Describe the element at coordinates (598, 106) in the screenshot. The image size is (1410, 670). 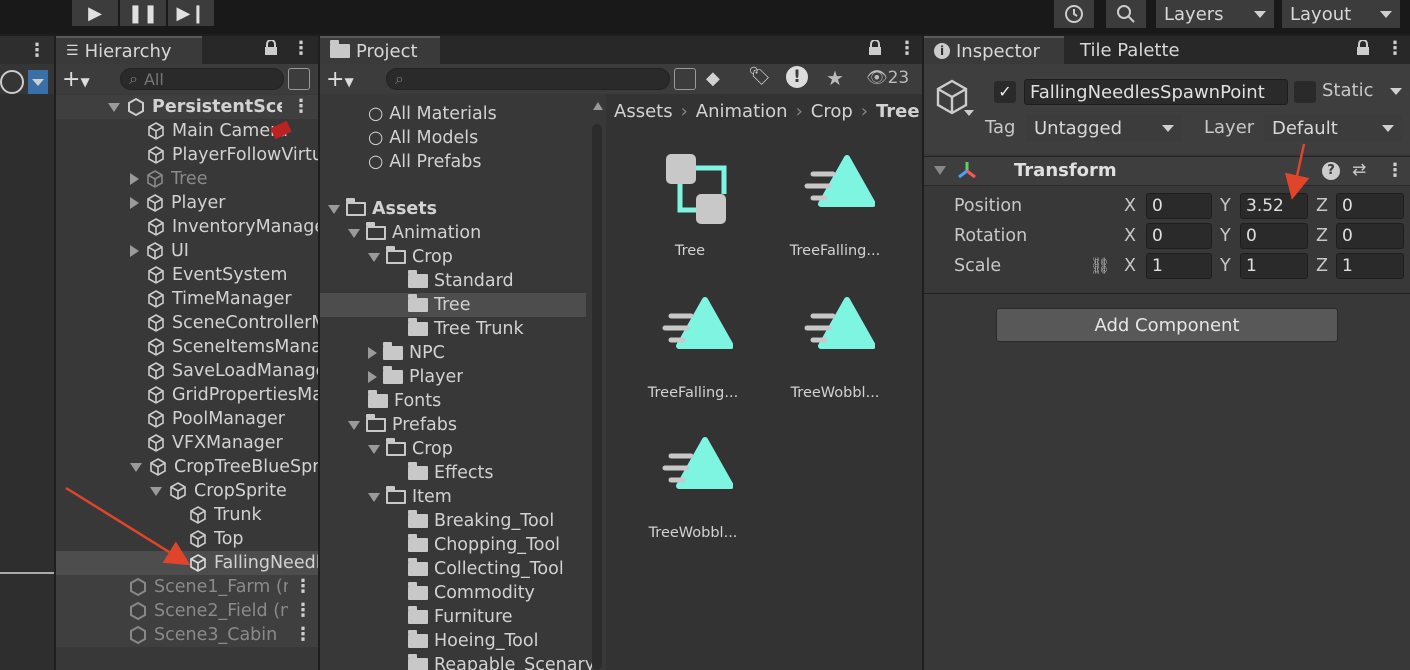
I see `scroll-up-icon` at that location.